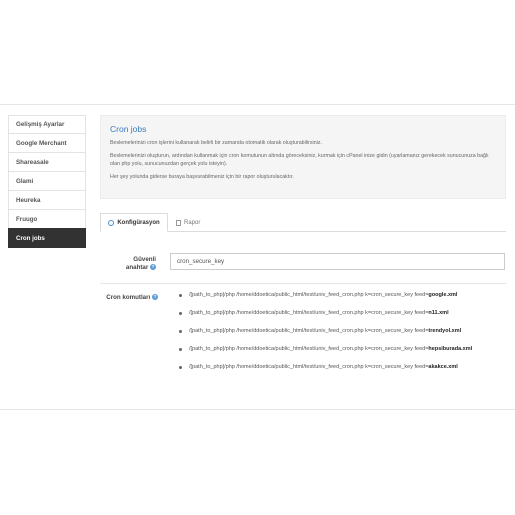  I want to click on tab-configuration: Konfigürasyon, so click(134, 222).